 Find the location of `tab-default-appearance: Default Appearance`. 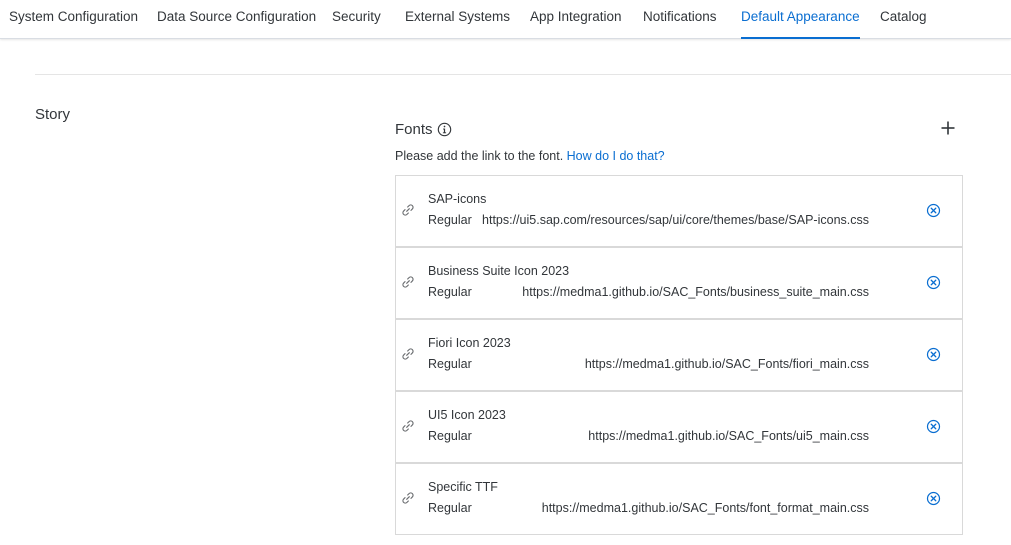

tab-default-appearance: Default Appearance is located at coordinates (800, 19).